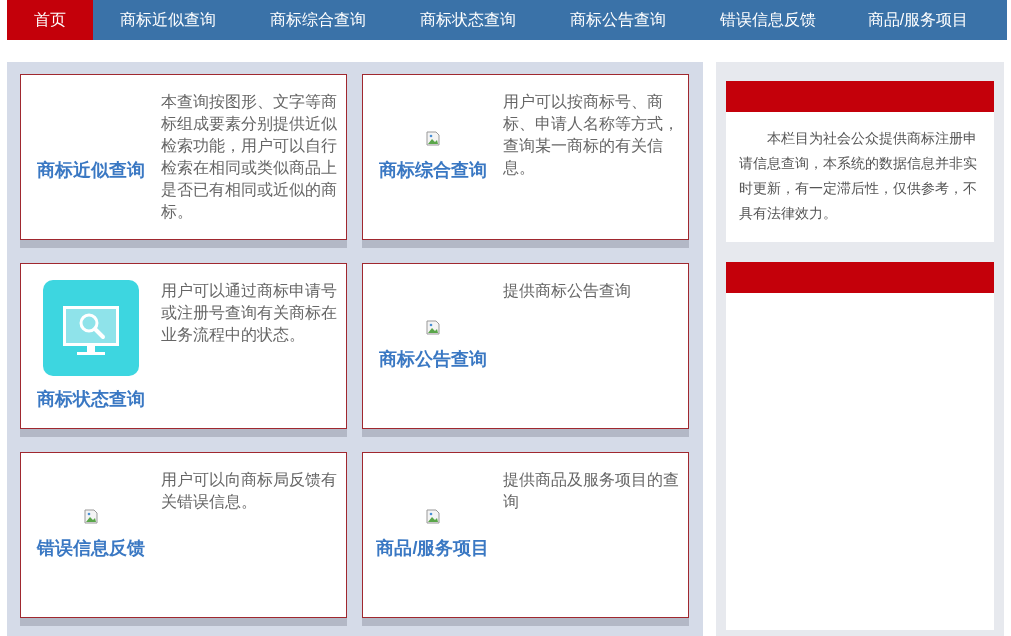 Image resolution: width=1011 pixels, height=636 pixels. Describe the element at coordinates (433, 170) in the screenshot. I see `card-title: 商标综合查询` at that location.